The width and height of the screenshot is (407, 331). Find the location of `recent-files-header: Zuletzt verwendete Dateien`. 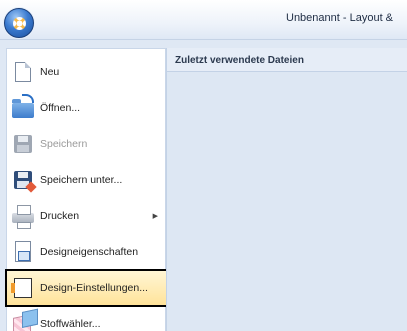

recent-files-header: Zuletzt verwendete Dateien is located at coordinates (287, 60).